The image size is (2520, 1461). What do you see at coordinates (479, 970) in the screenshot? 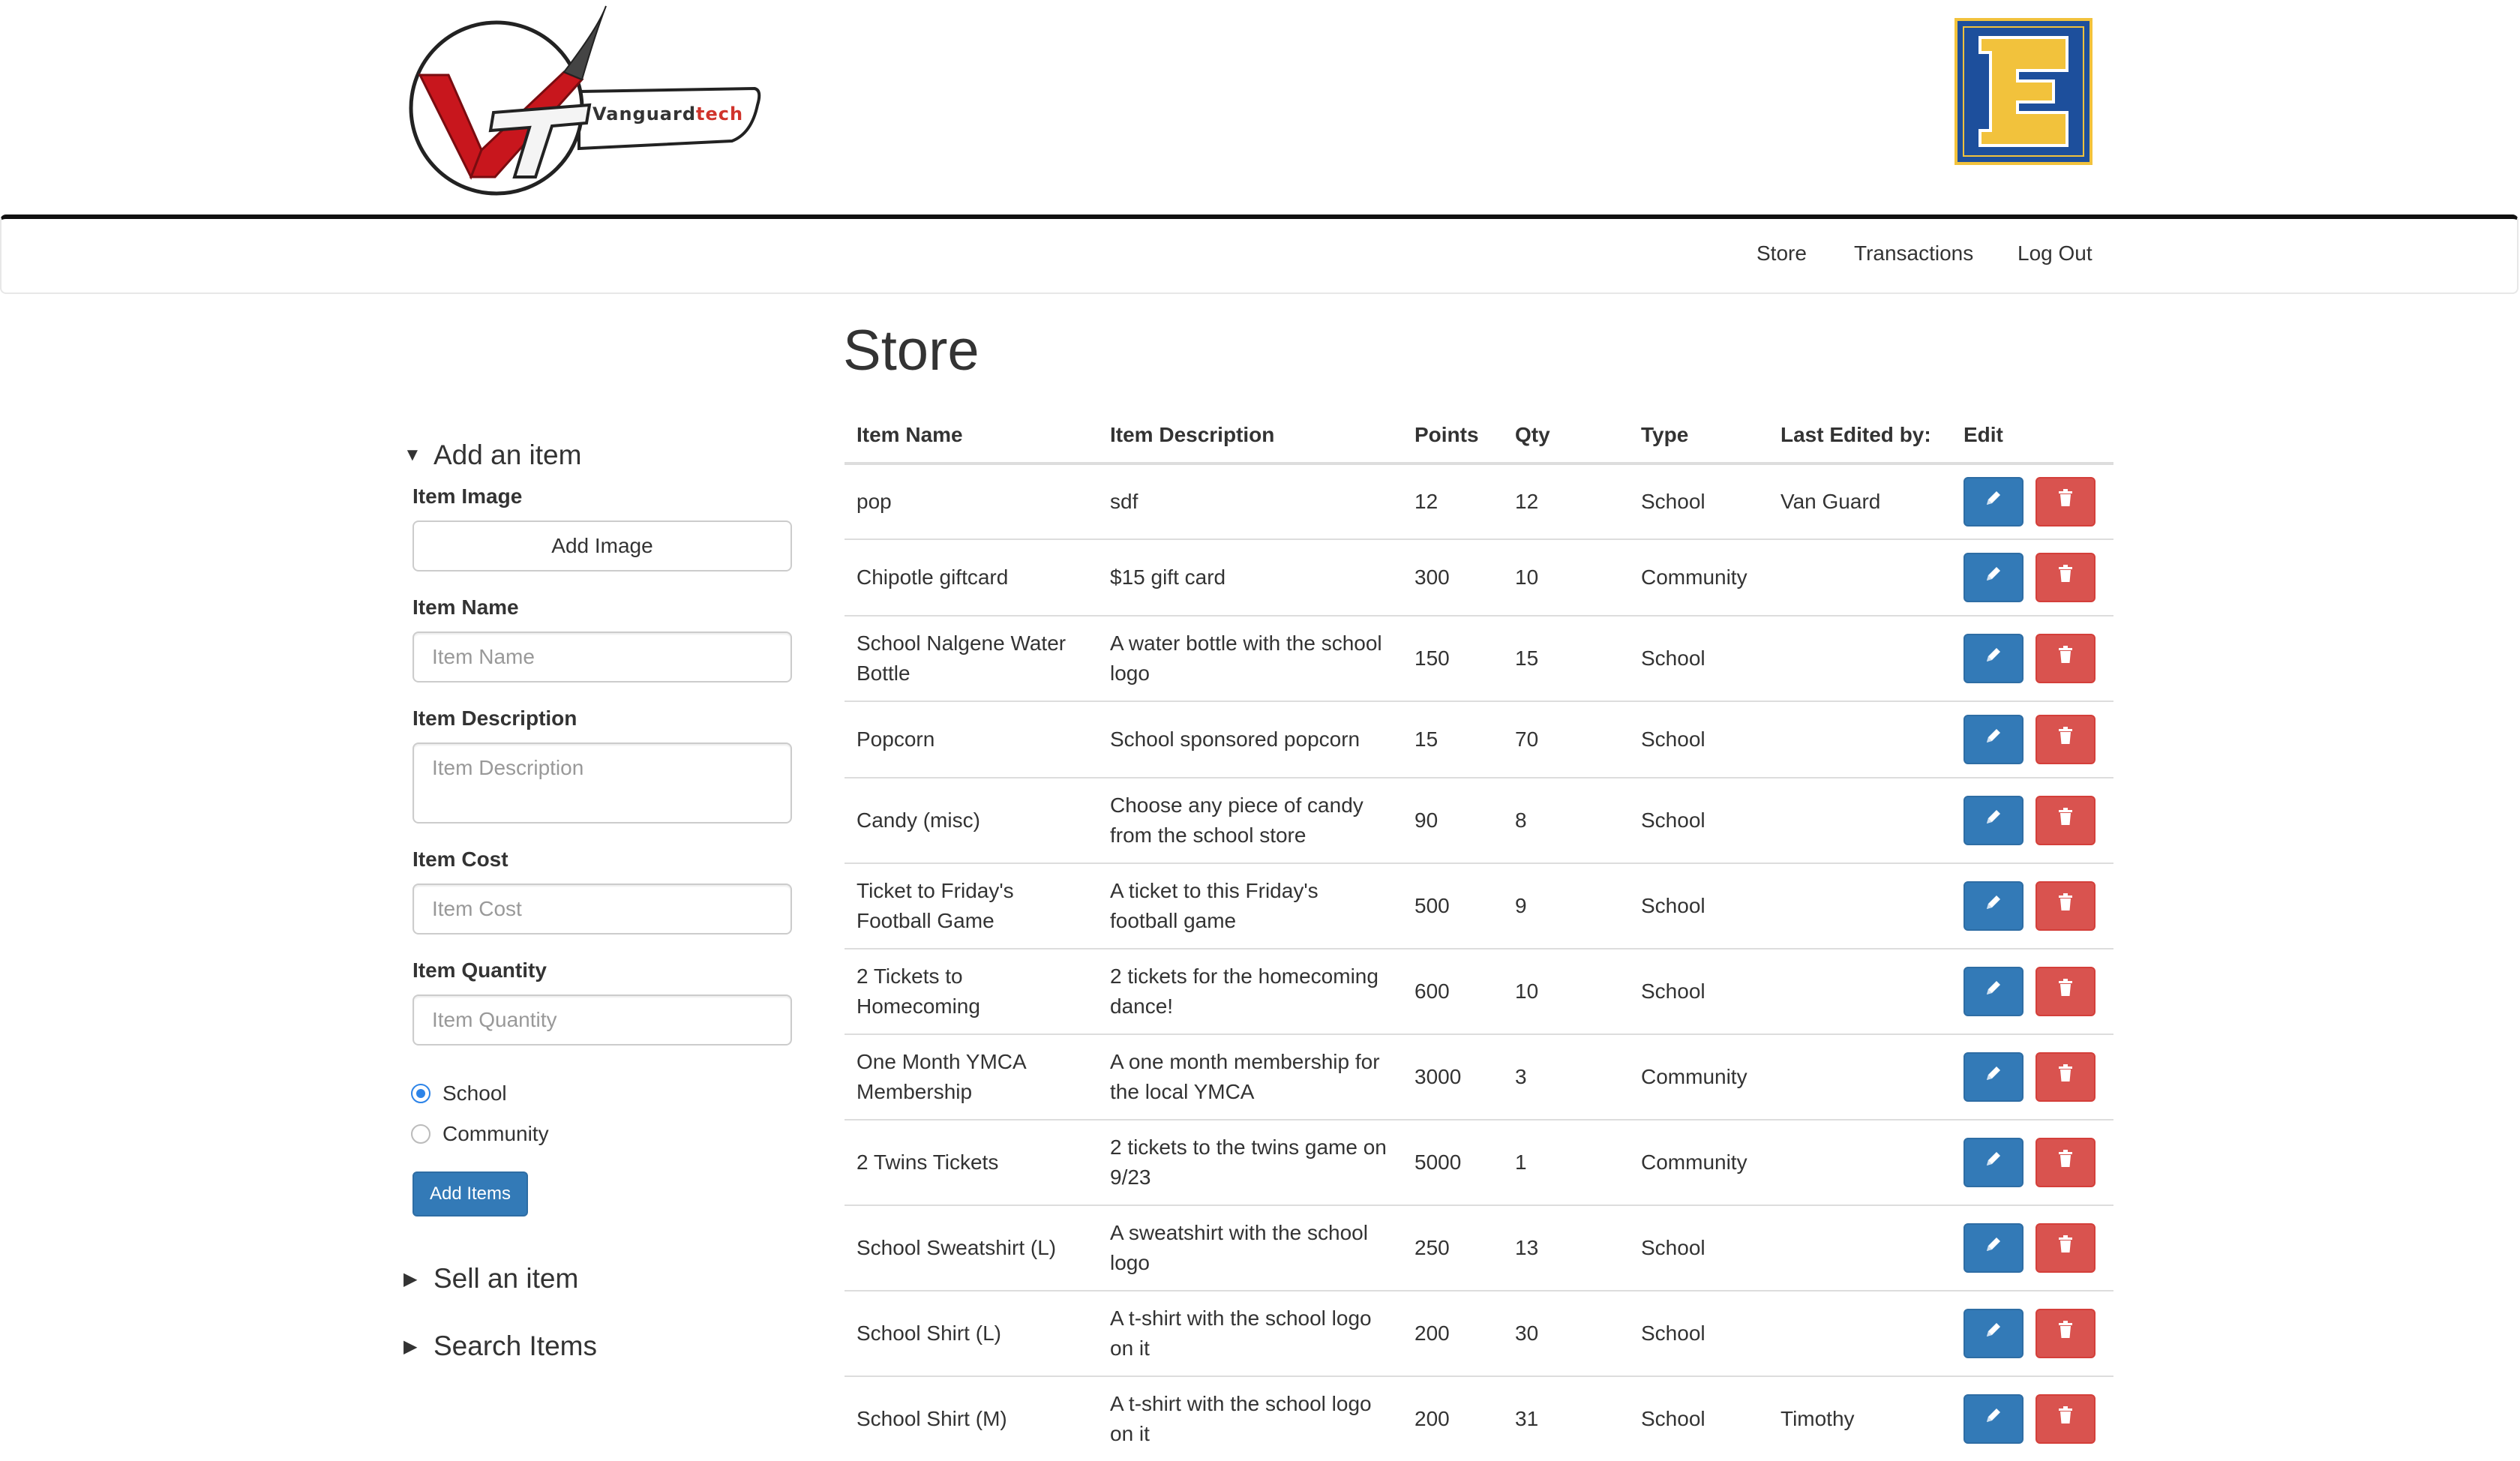
I see `item-quantity-label: Item Quantity` at bounding box center [479, 970].